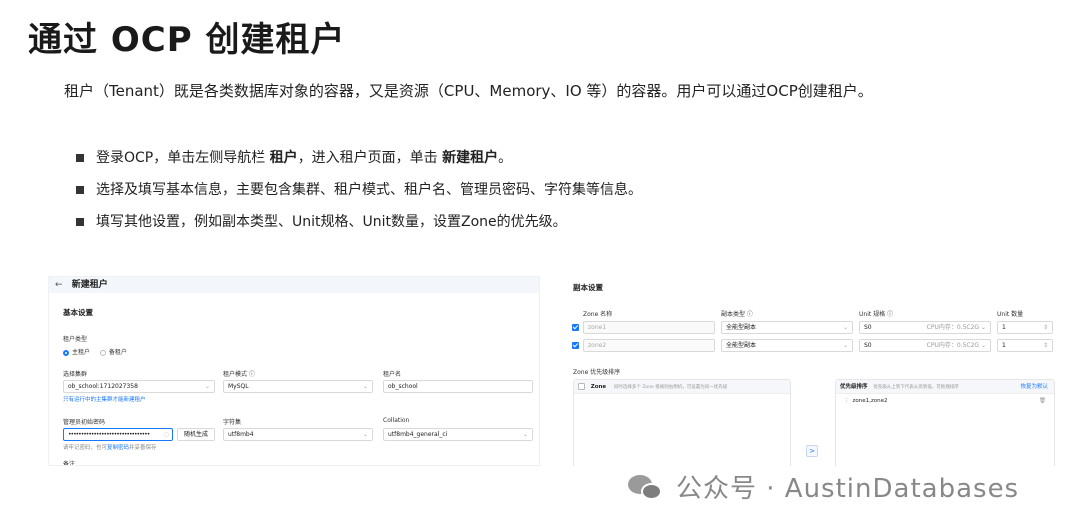 The height and width of the screenshot is (528, 1080). Describe the element at coordinates (737, 314) in the screenshot. I see `col-replica-type: 副本类型 ⓘ` at that location.